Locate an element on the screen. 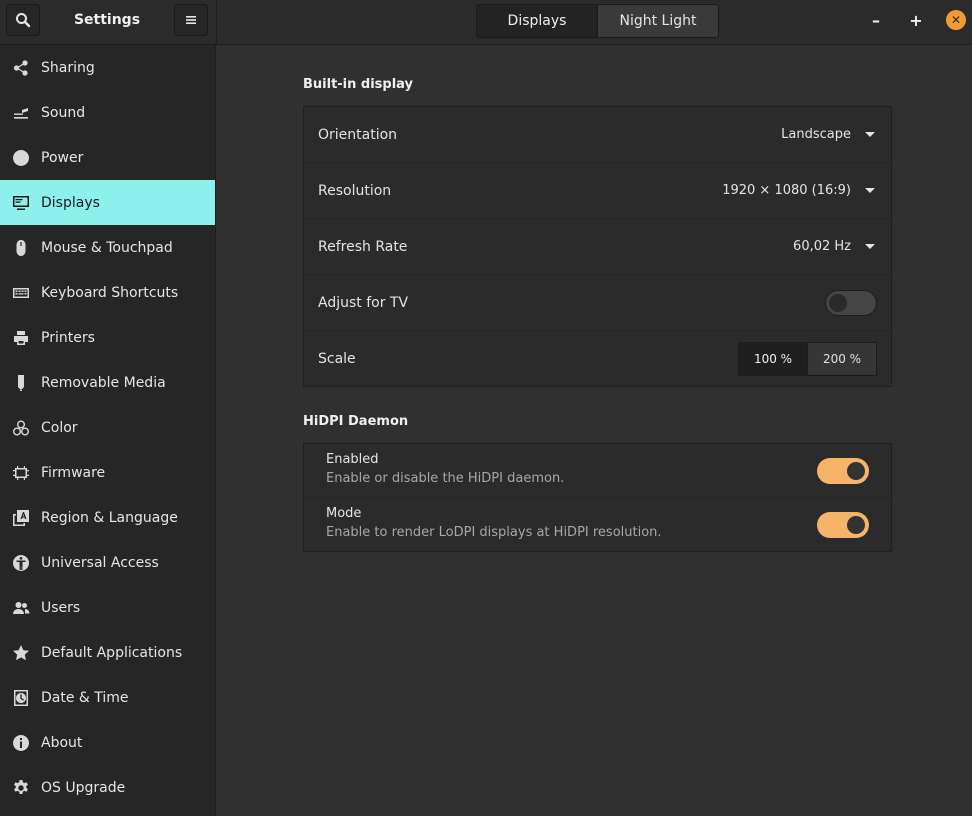 The height and width of the screenshot is (816, 972). sidebar-item-users: Users is located at coordinates (107, 607).